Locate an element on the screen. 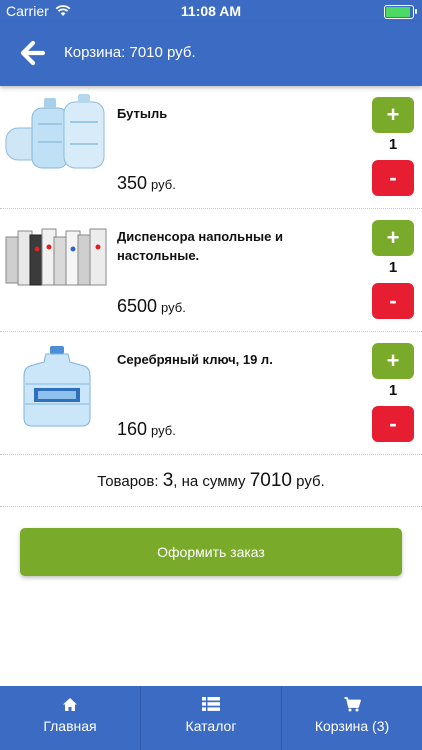 The image size is (422, 750). product-price: 350 руб. is located at coordinates (146, 183).